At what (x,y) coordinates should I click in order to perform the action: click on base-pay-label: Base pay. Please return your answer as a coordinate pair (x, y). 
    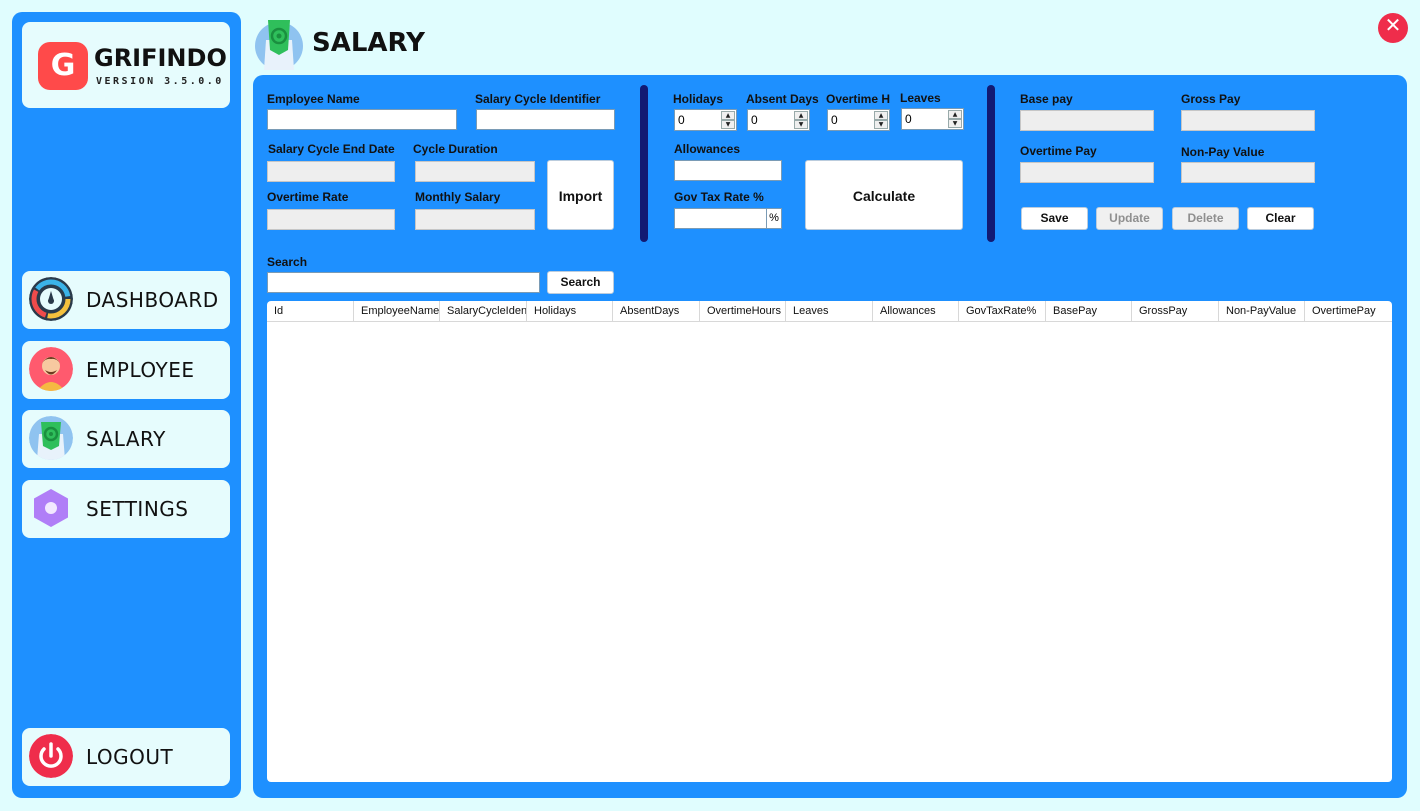
    Looking at the image, I should click on (1046, 99).